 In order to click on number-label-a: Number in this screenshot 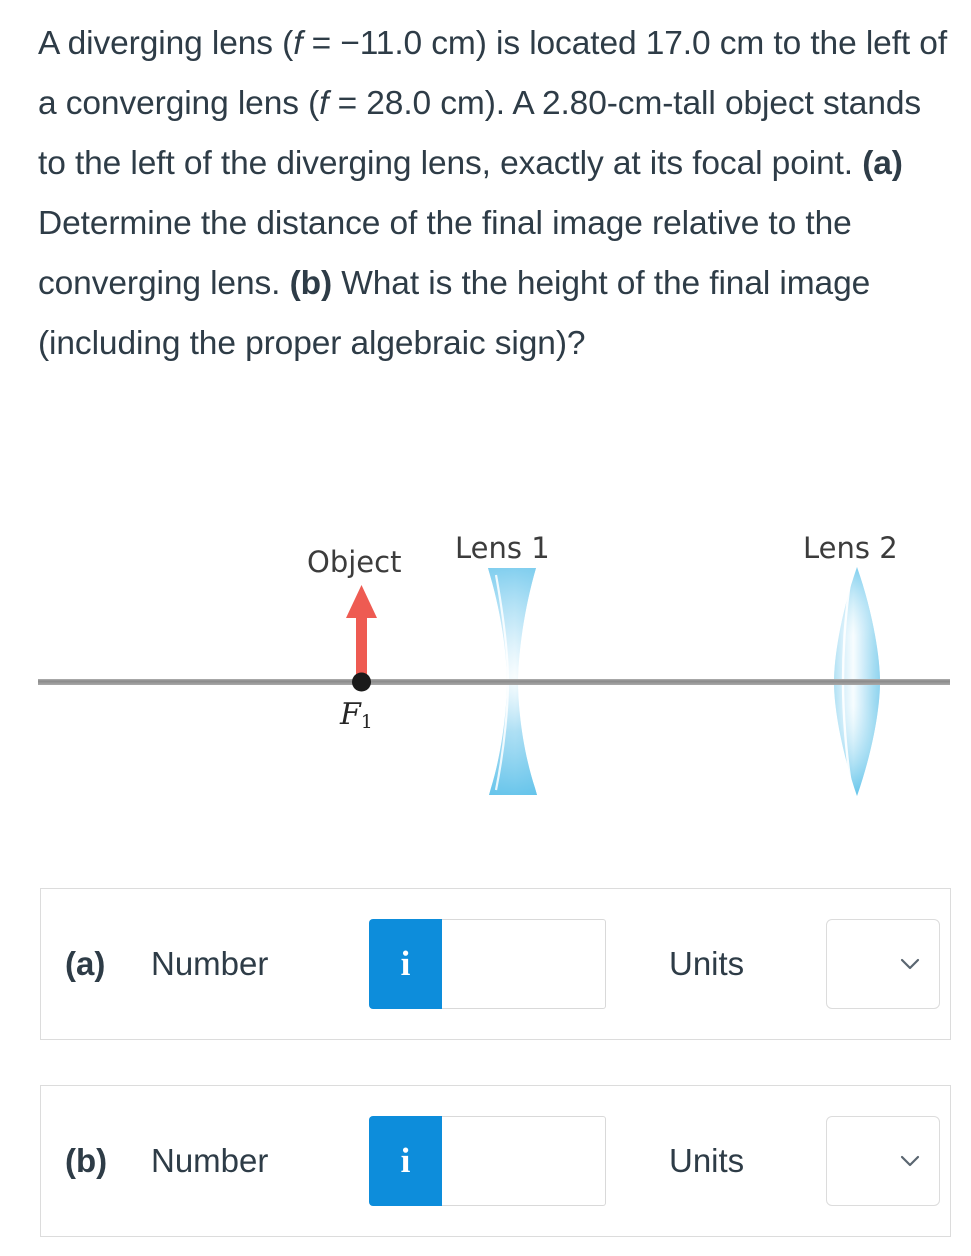, I will do `click(210, 963)`.